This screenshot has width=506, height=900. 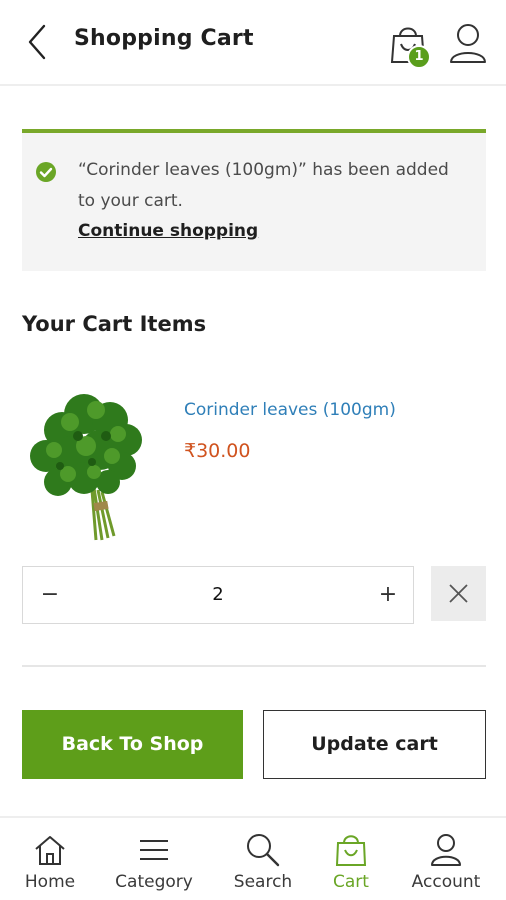 What do you see at coordinates (46, 172) in the screenshot?
I see `check-circle-icon` at bounding box center [46, 172].